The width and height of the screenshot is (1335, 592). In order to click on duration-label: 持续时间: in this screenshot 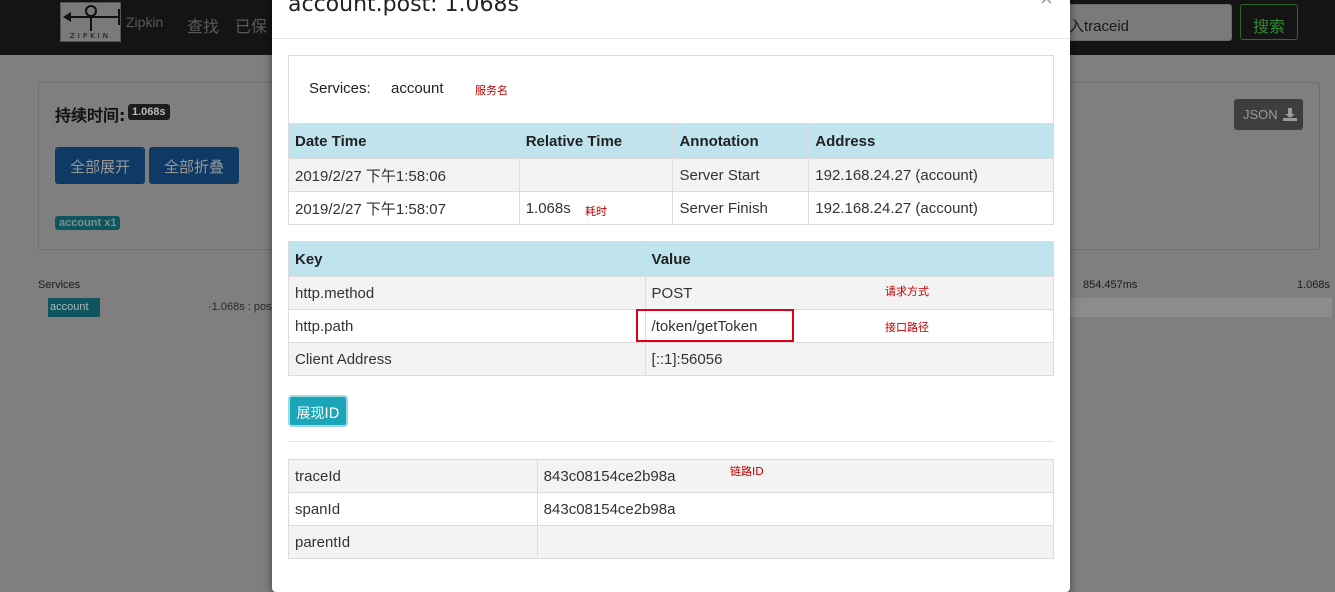, I will do `click(90, 115)`.